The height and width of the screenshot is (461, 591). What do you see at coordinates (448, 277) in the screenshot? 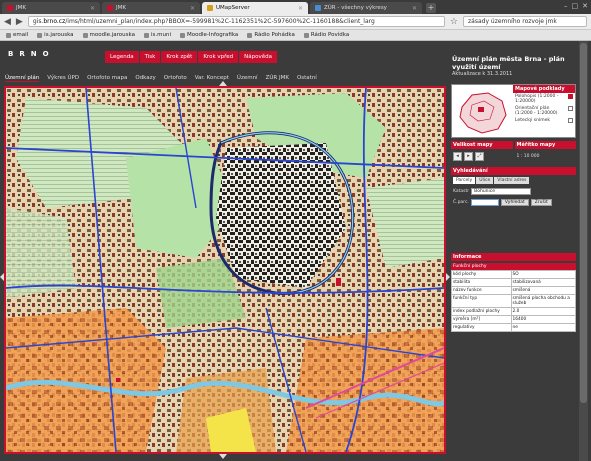
I see `pan-right-arrow-icon` at bounding box center [448, 277].